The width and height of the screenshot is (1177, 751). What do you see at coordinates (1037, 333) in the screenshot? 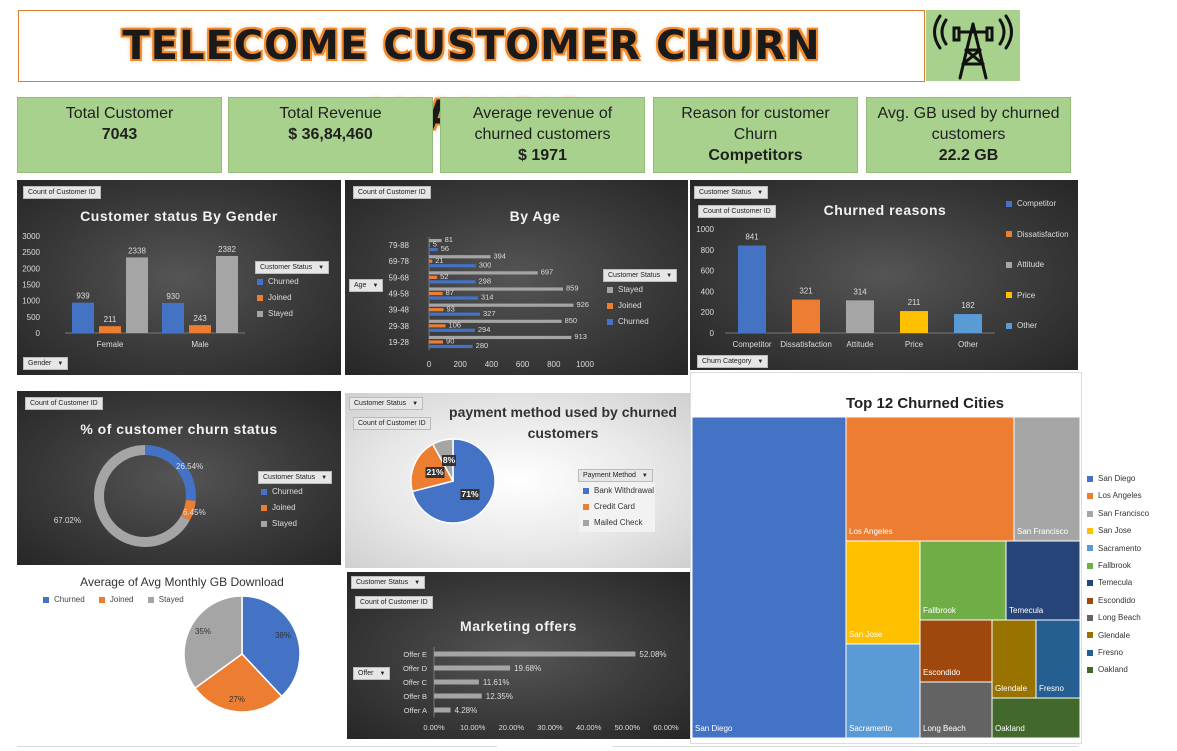
I see `legend-item: Other` at bounding box center [1037, 333].